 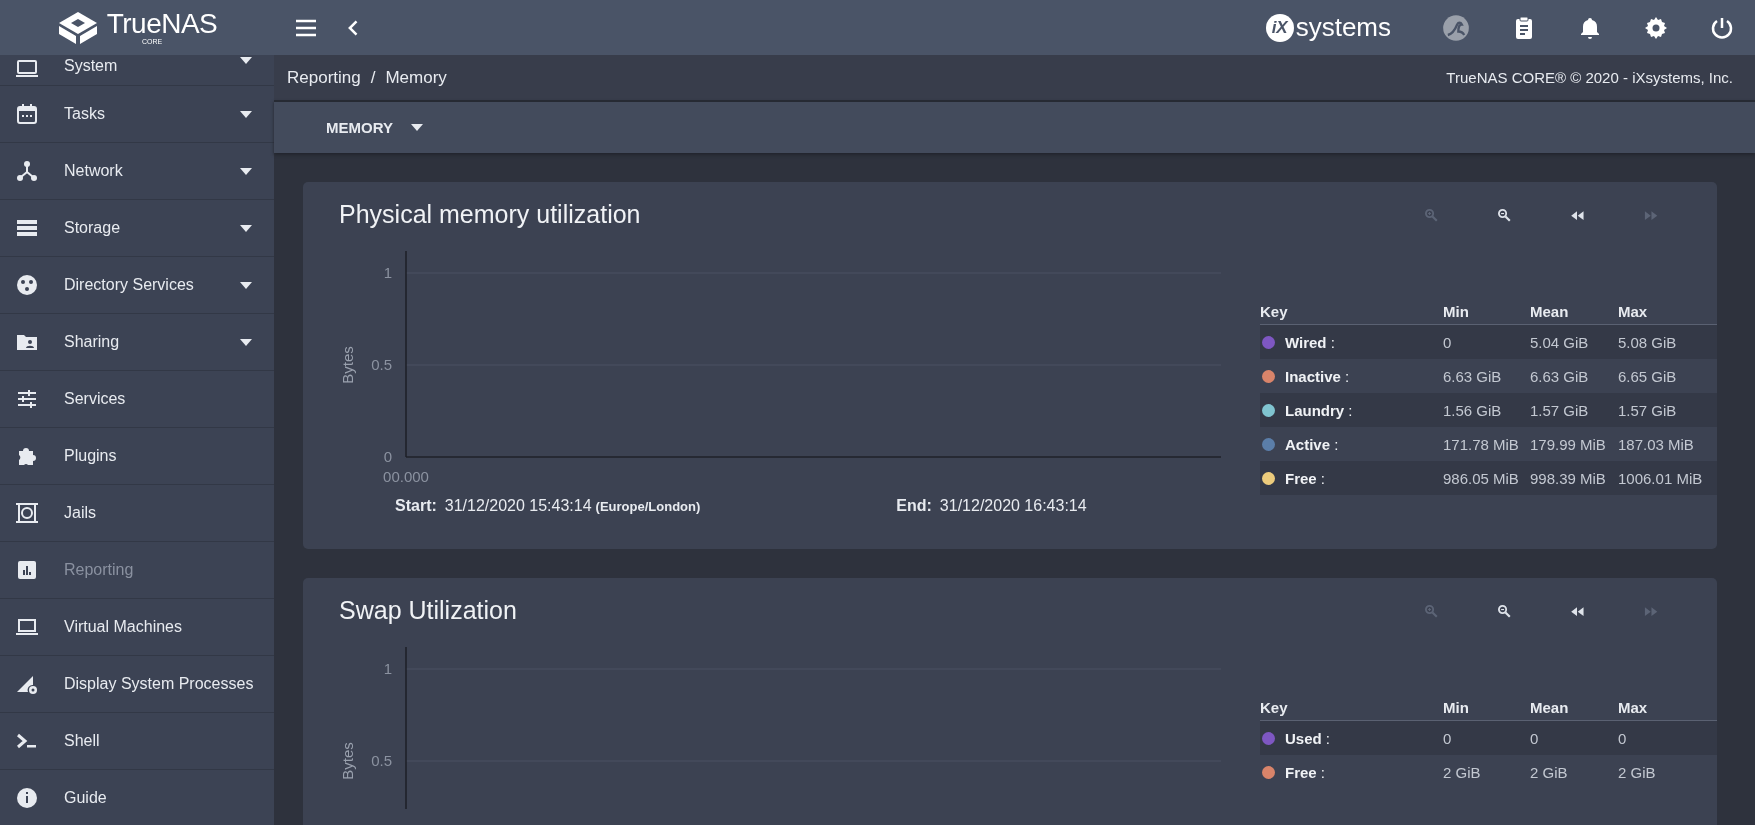 What do you see at coordinates (137, 171) in the screenshot?
I see `sidebar-item: Network` at bounding box center [137, 171].